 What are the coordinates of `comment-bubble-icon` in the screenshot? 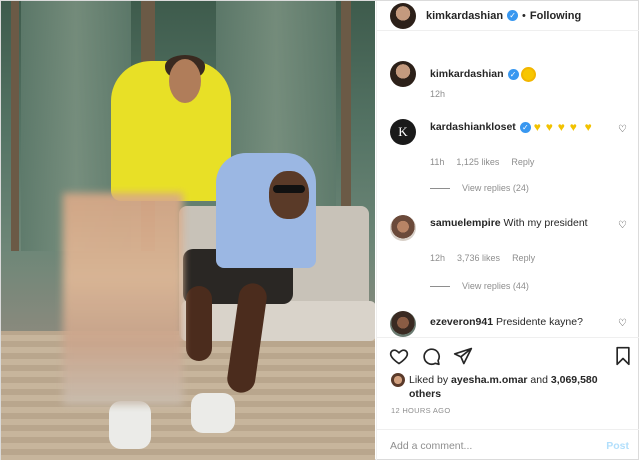 It's located at (431, 356).